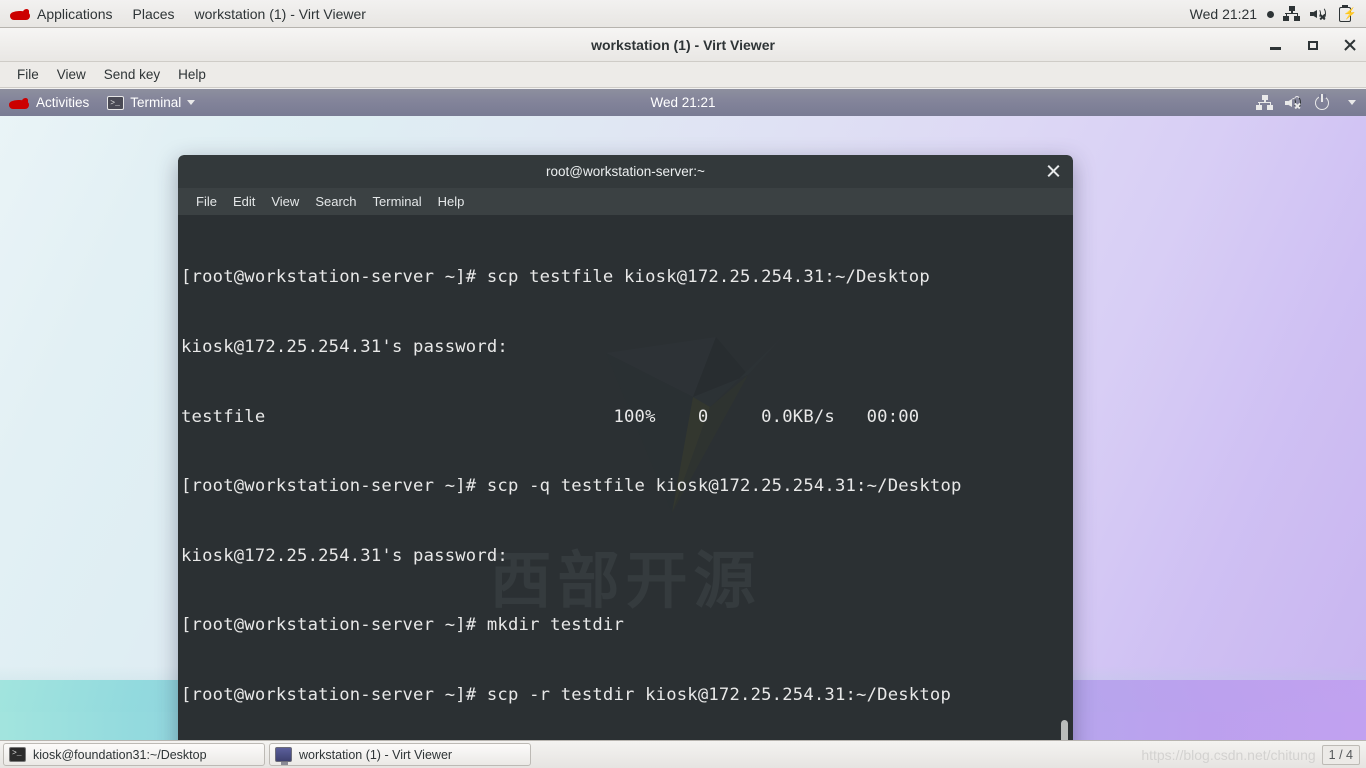 This screenshot has height=768, width=1366. I want to click on power-icon, so click(1322, 102).